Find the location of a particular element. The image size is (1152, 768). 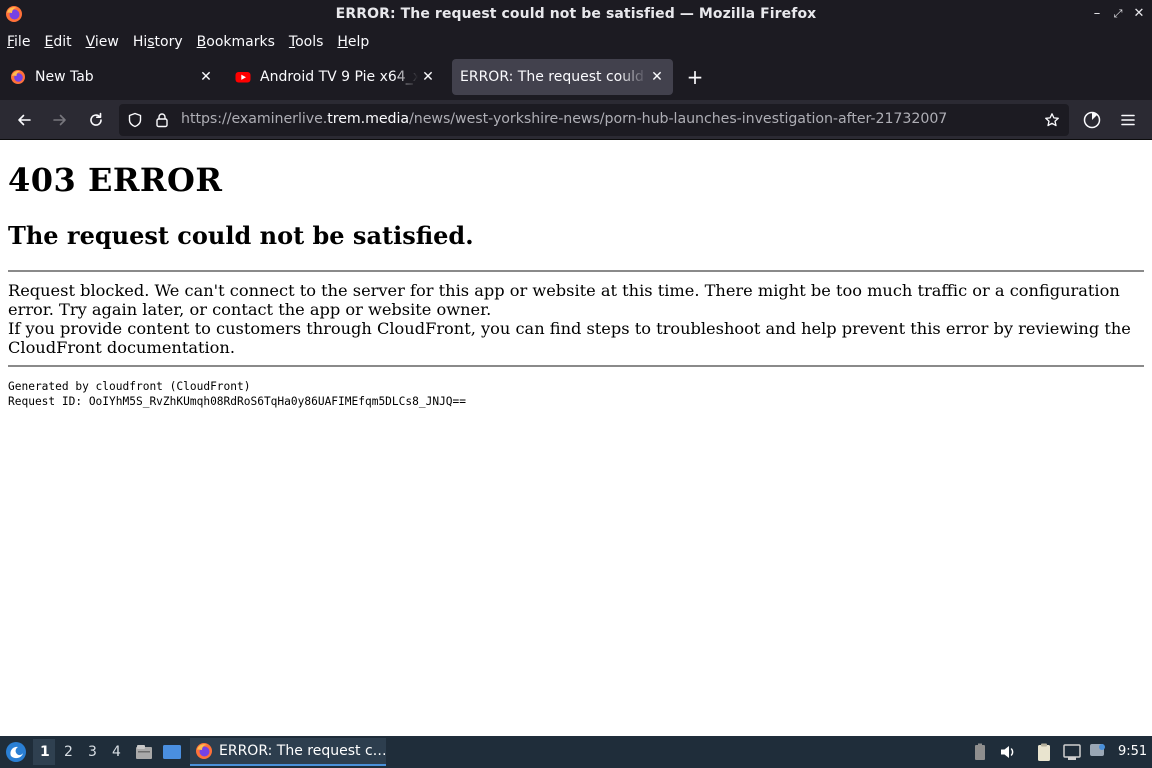

notification-icon is located at coordinates (1098, 752).